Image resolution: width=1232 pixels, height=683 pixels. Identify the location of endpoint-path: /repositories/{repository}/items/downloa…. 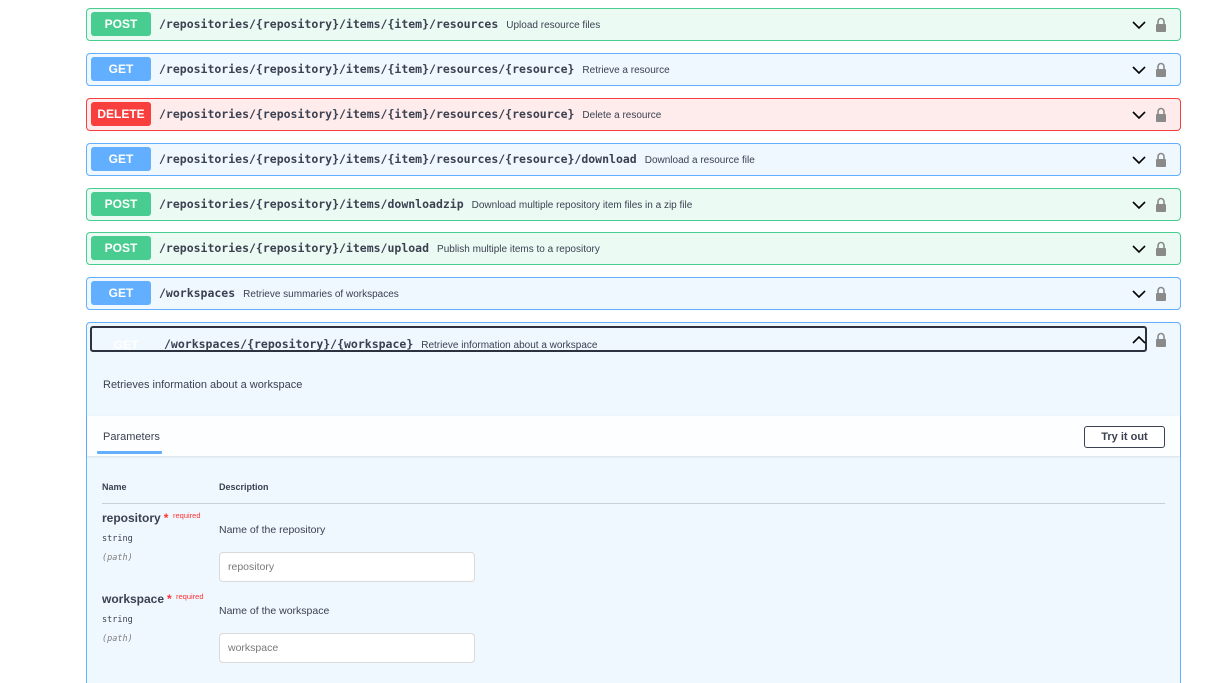
(426, 204).